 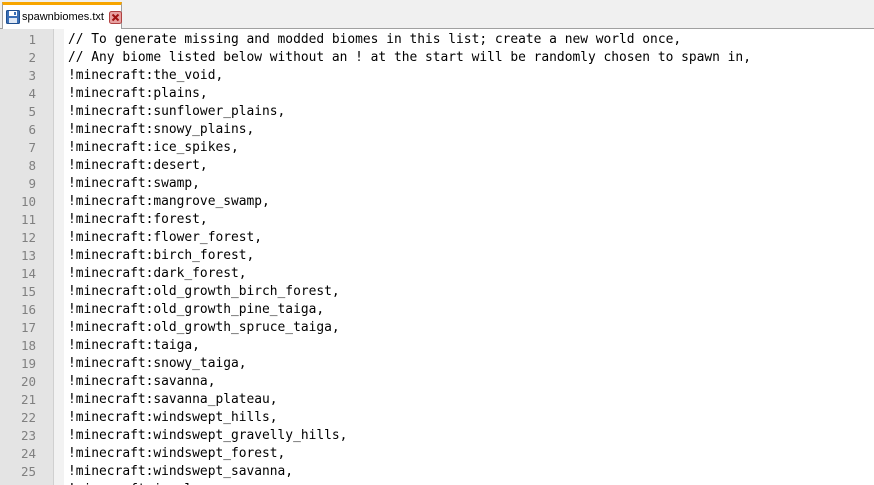 I want to click on editor-line: 9 !minecraft:swamp,, so click(x=437, y=184).